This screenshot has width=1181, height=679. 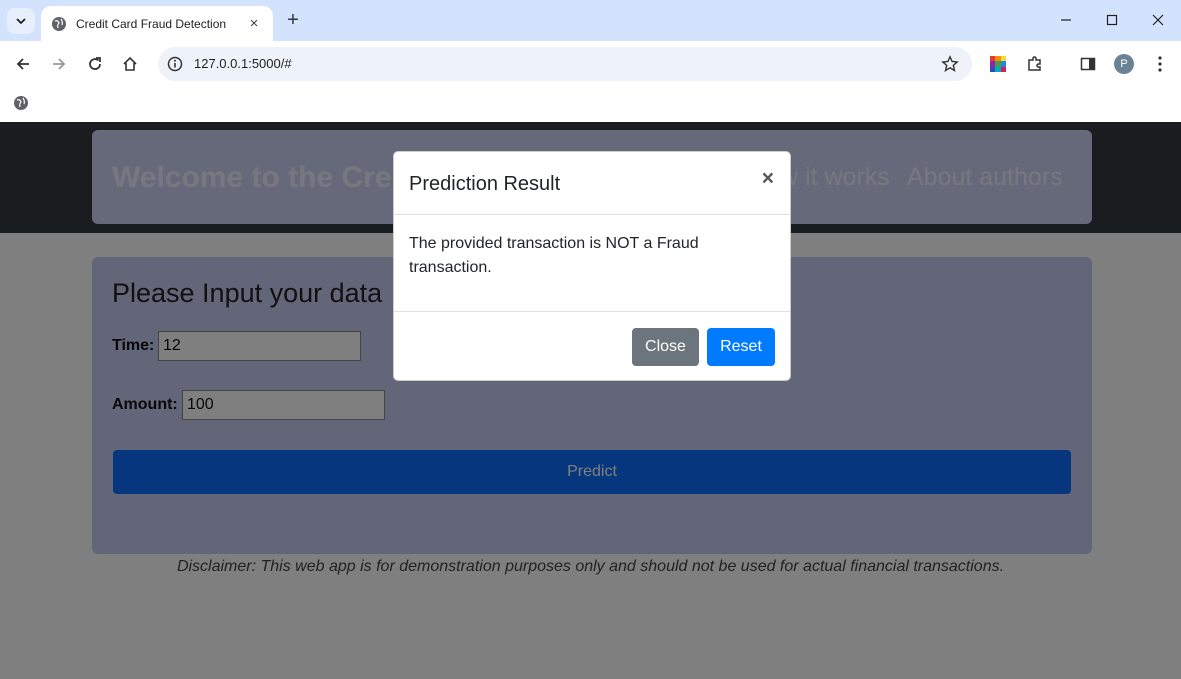 I want to click on tab-search-button, so click(x=21, y=21).